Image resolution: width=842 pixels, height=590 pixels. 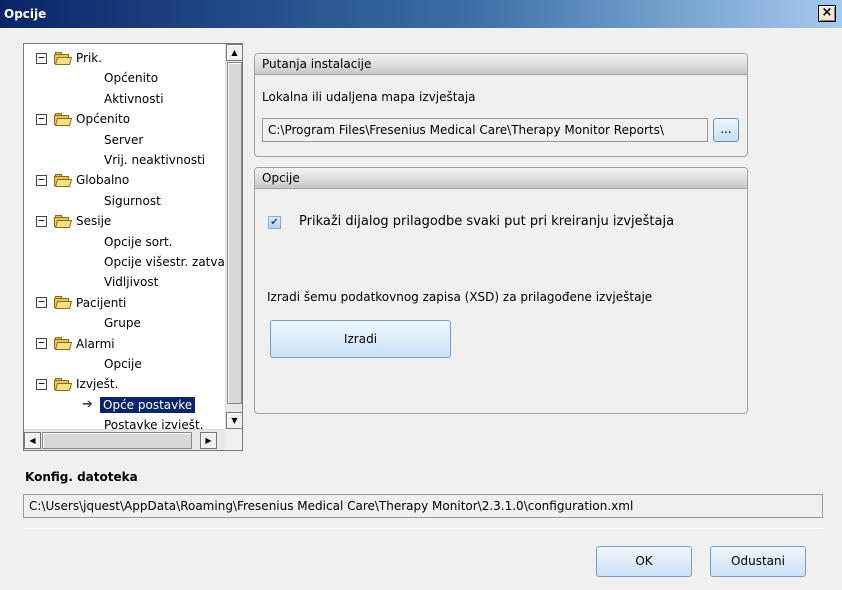 I want to click on tree-item-label: Pacijenti, so click(x=101, y=302).